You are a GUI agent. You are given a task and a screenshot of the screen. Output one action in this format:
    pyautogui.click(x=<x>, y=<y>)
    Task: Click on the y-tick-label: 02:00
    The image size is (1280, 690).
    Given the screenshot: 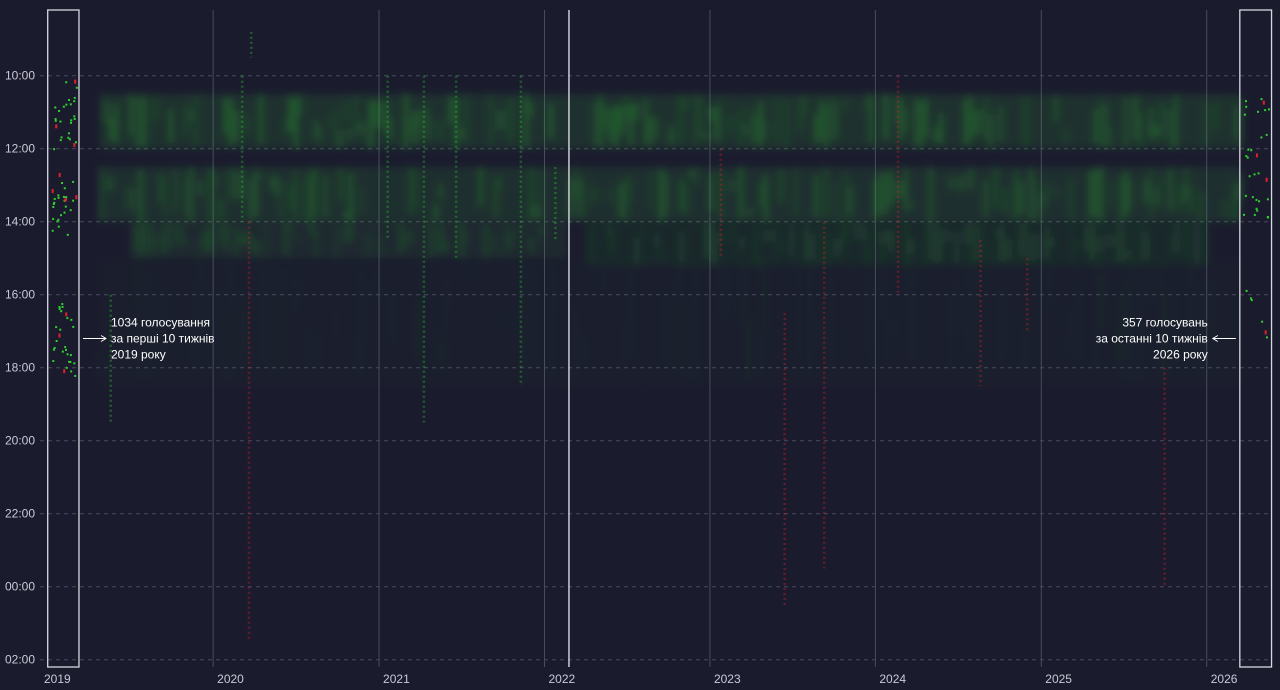 What is the action you would take?
    pyautogui.click(x=20, y=660)
    